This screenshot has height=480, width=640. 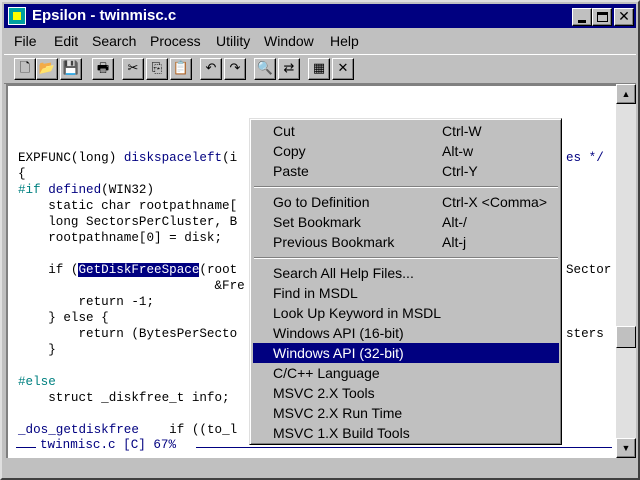 I want to click on redo-icon: ↷, so click(x=235, y=68).